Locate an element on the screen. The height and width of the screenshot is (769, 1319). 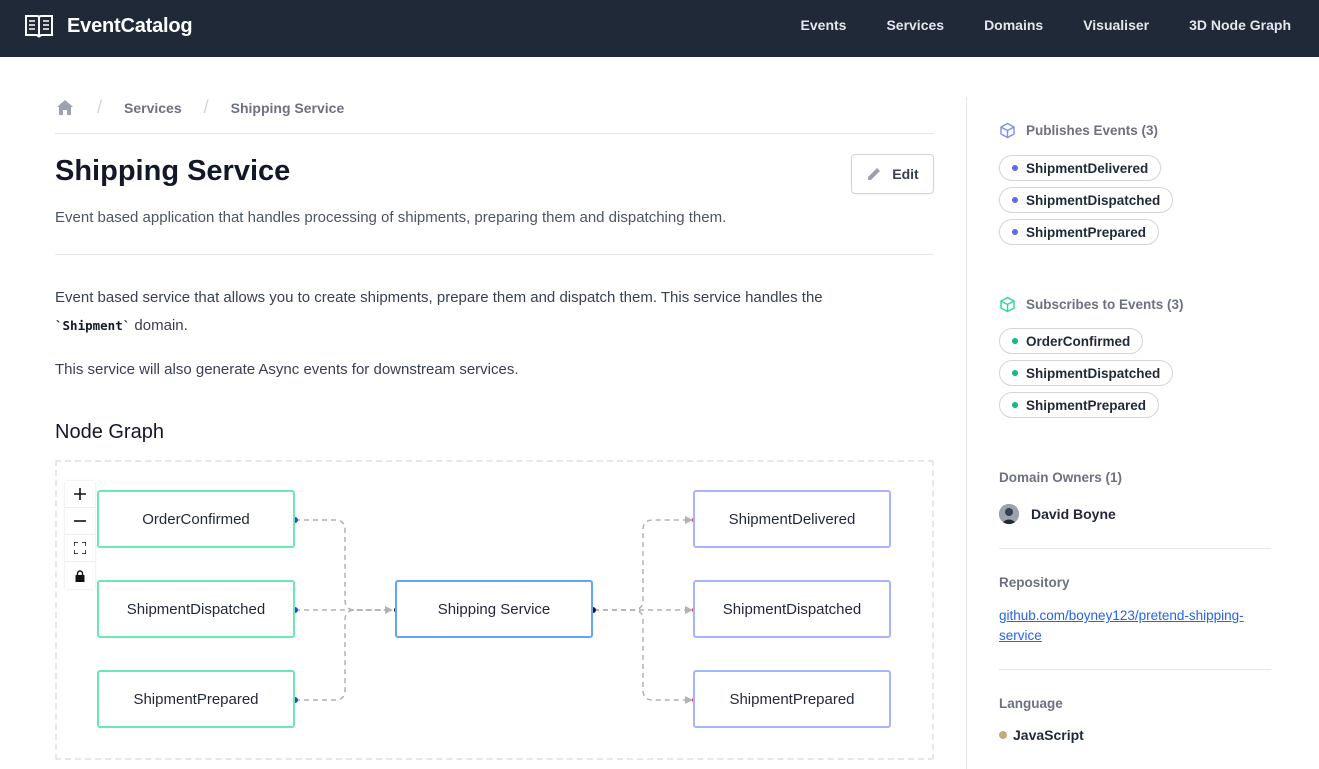
node-service: Shipping Service is located at coordinates (494, 609).